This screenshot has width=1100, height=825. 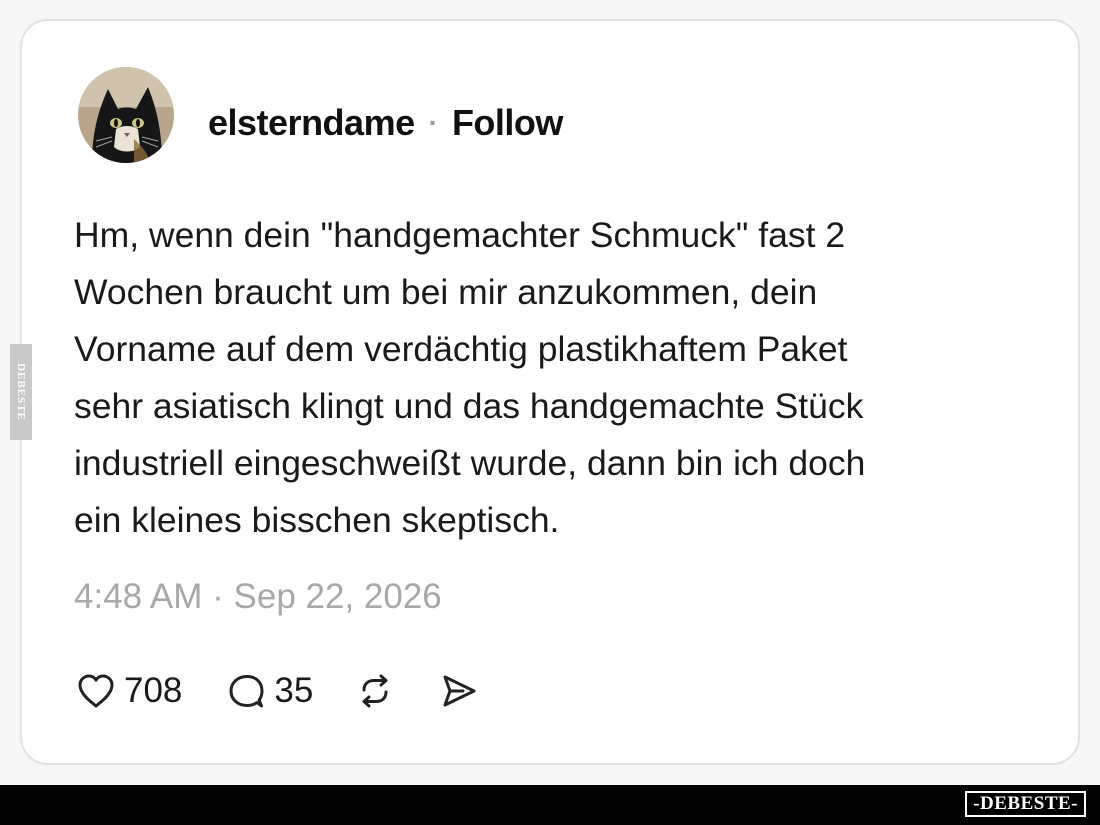 I want to click on side-watermark: DEBESTE, so click(x=21, y=392).